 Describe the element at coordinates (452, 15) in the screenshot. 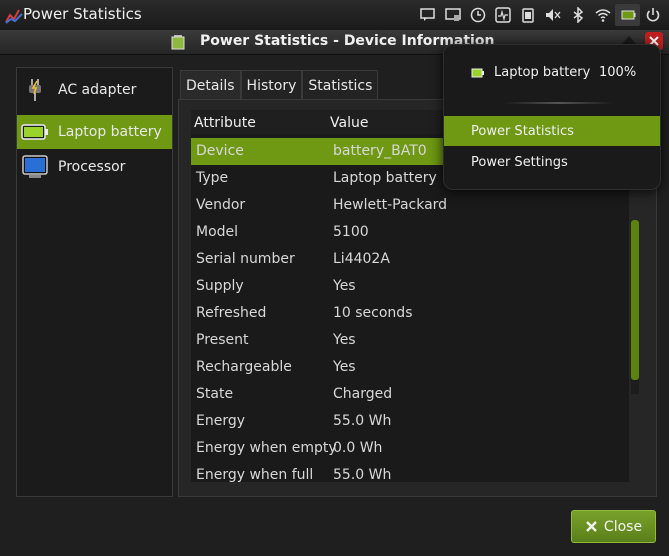

I see `display-icon` at that location.